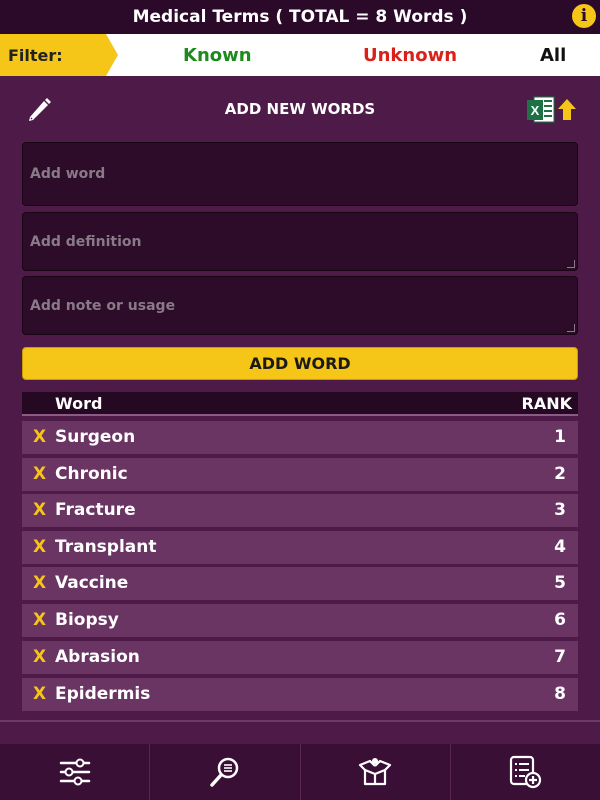 The width and height of the screenshot is (600, 800). I want to click on filter-bar: Filter: Known Unknown All, so click(300, 55).